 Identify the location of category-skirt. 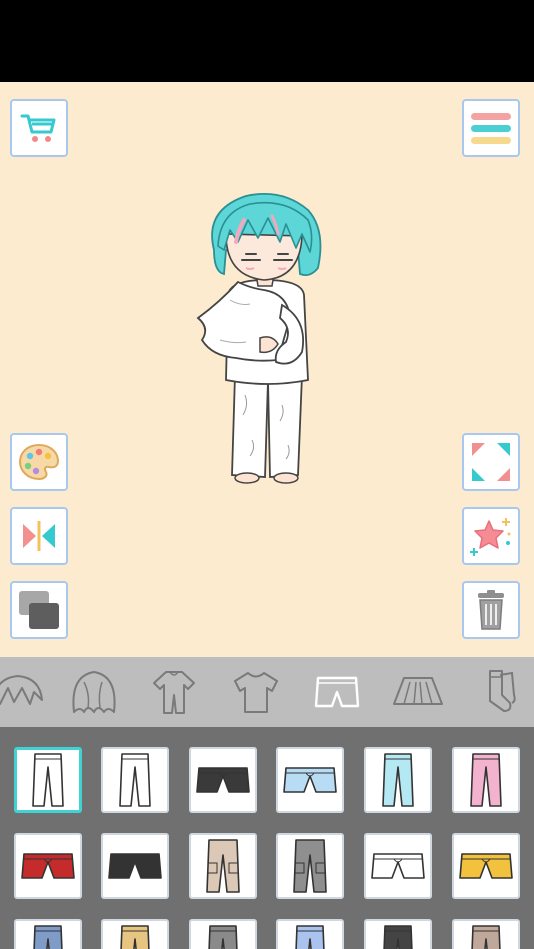
(418, 692).